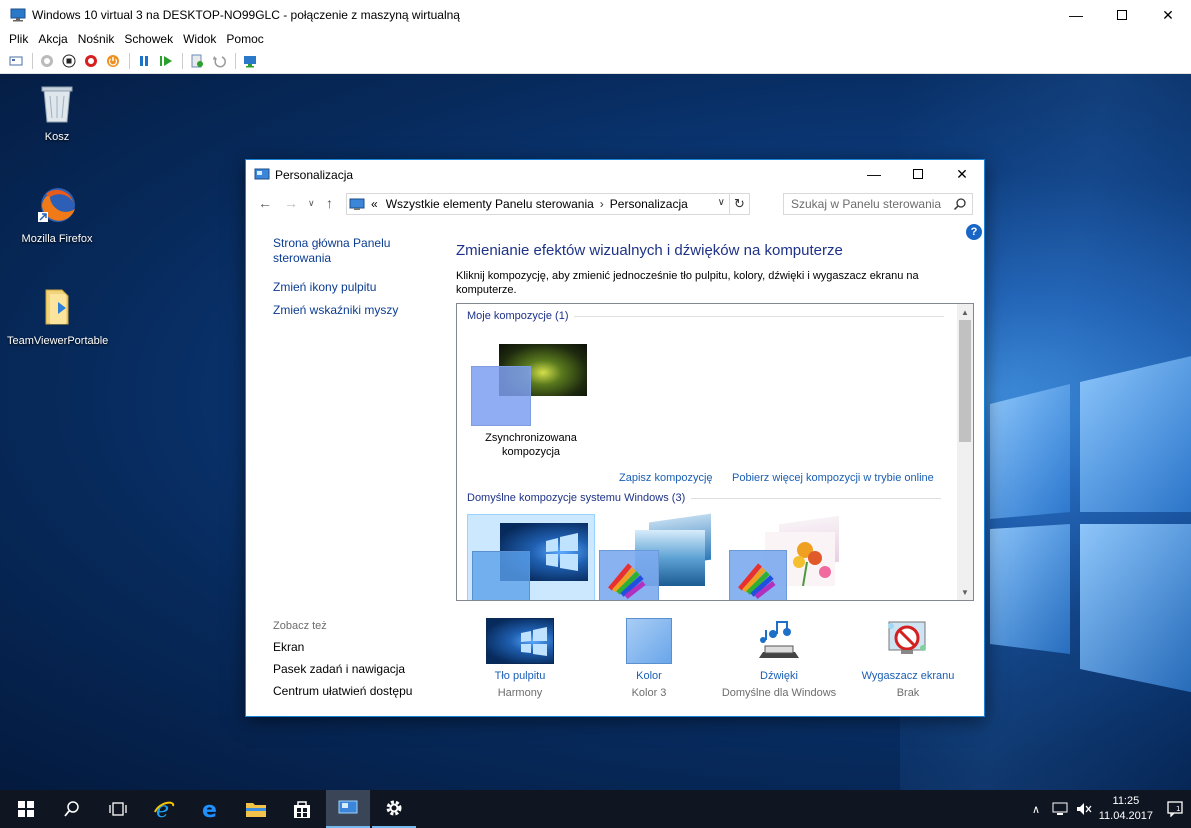 The height and width of the screenshot is (828, 1191). Describe the element at coordinates (490, 204) in the screenshot. I see `breadcrumb-all-items: Wszystkie elementy Panelu sterowania` at that location.